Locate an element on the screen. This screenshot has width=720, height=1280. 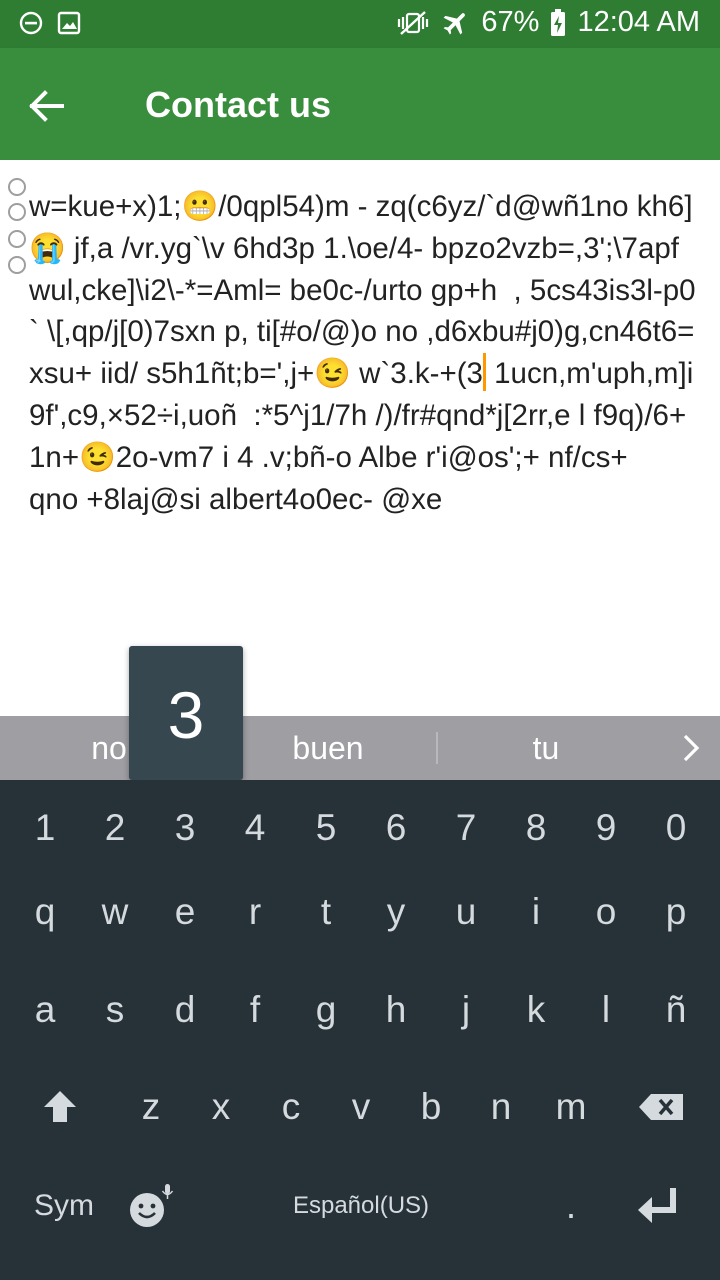
key-b: b is located at coordinates (431, 1107).